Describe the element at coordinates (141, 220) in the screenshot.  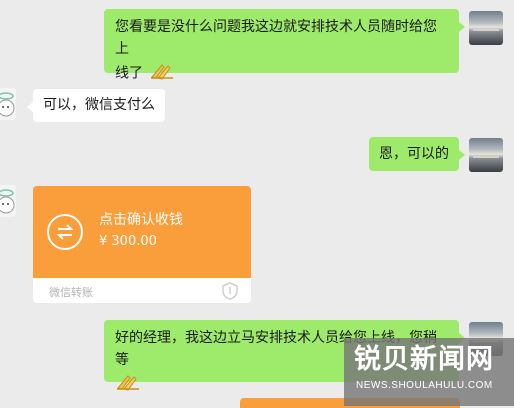
I see `transfer-title: 点击确认收钱` at that location.